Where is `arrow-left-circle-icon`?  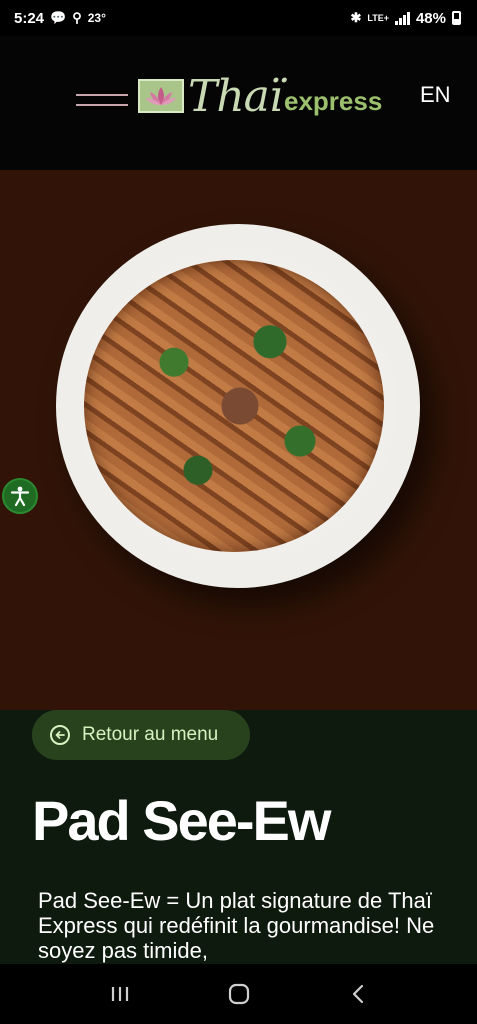 arrow-left-circle-icon is located at coordinates (60, 735).